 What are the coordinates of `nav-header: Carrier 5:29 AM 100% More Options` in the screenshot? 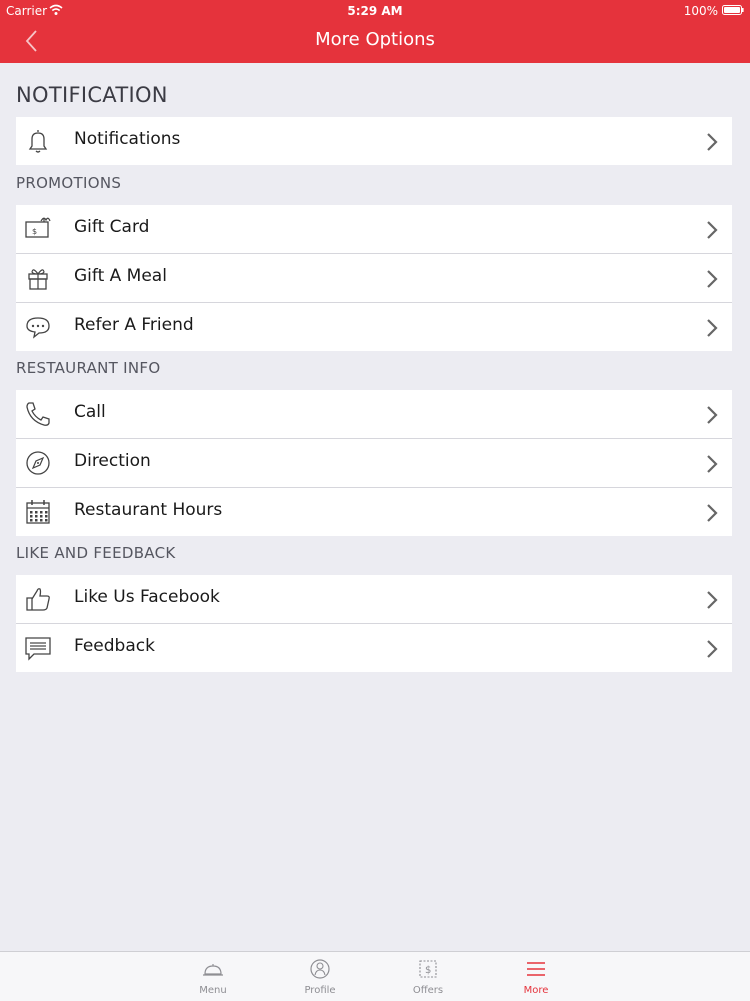 It's located at (375, 31).